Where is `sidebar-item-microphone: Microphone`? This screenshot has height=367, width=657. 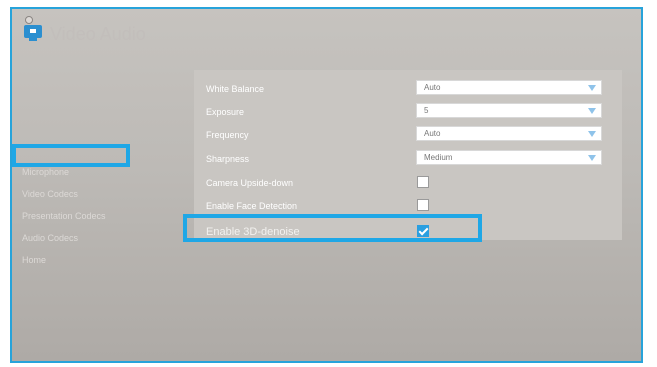
sidebar-item-microphone: Microphone is located at coordinates (45, 172).